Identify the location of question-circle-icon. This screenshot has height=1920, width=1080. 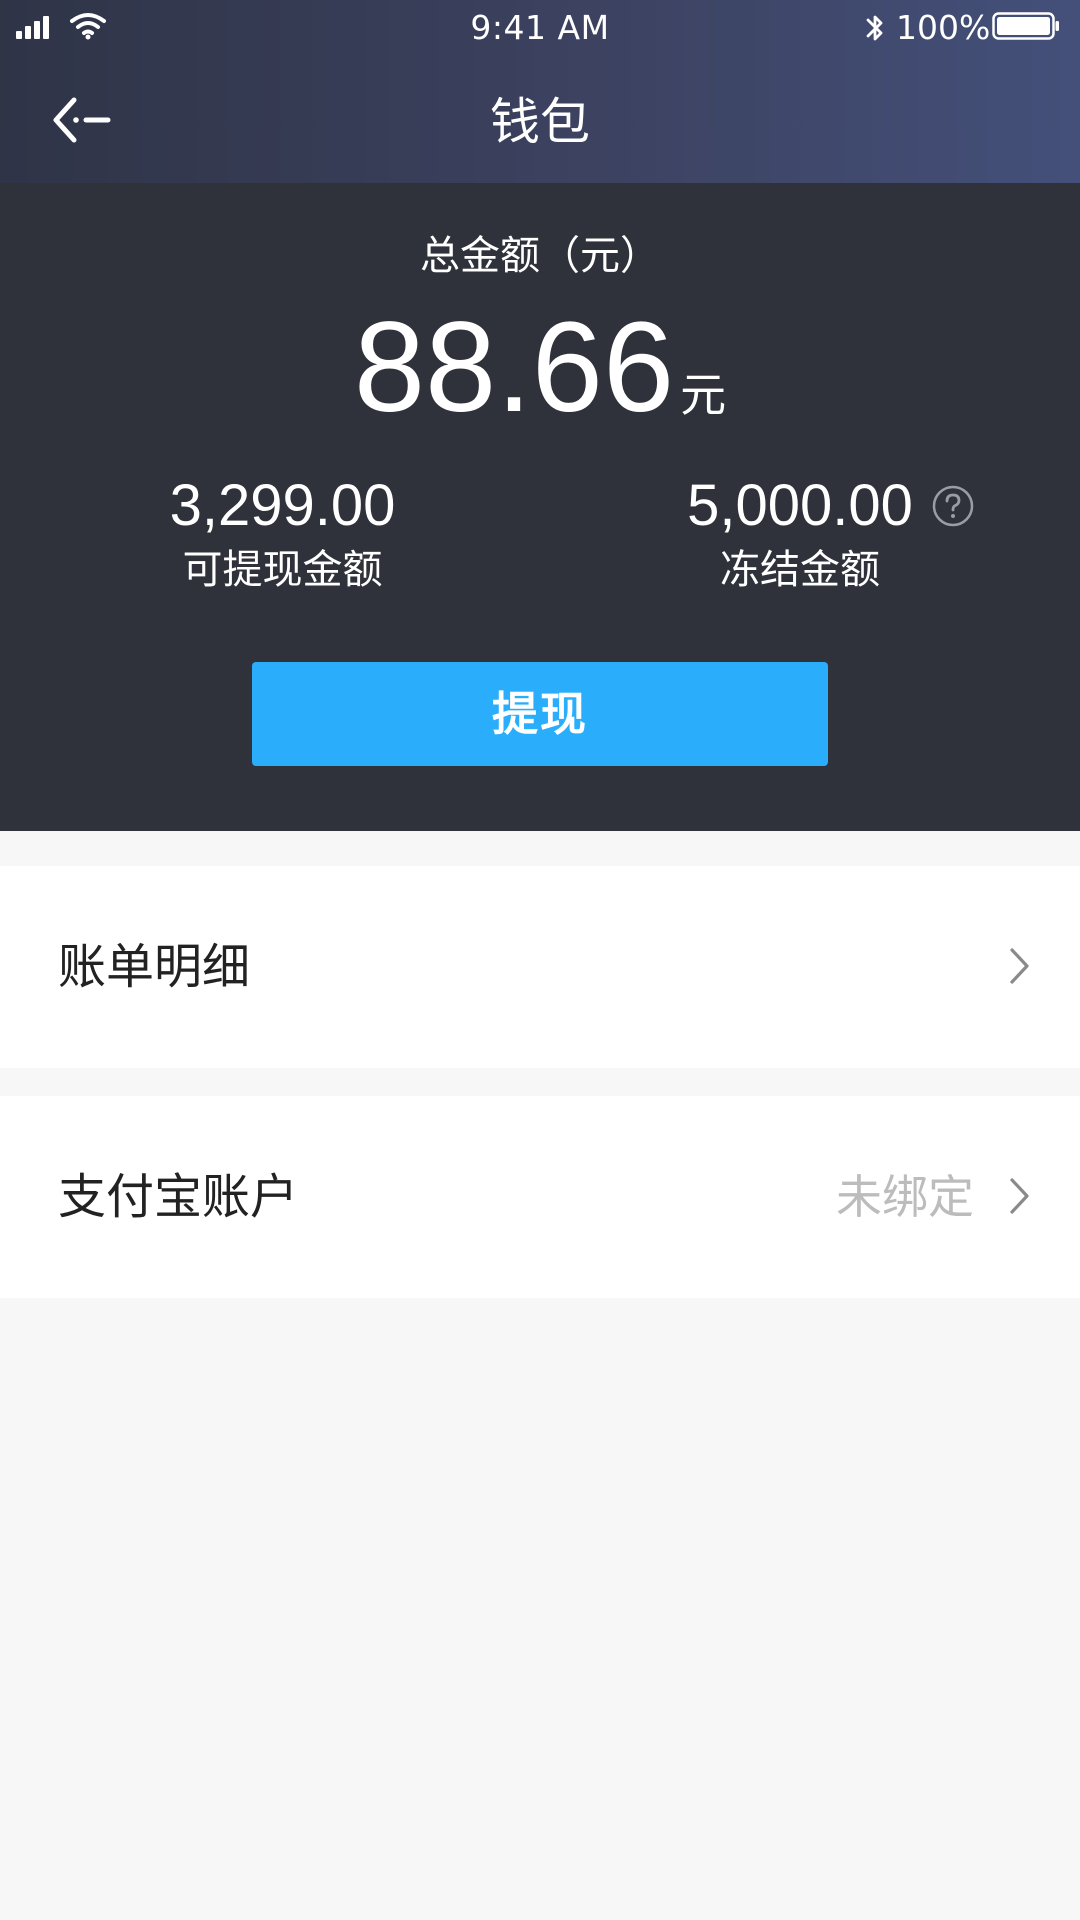
(953, 506).